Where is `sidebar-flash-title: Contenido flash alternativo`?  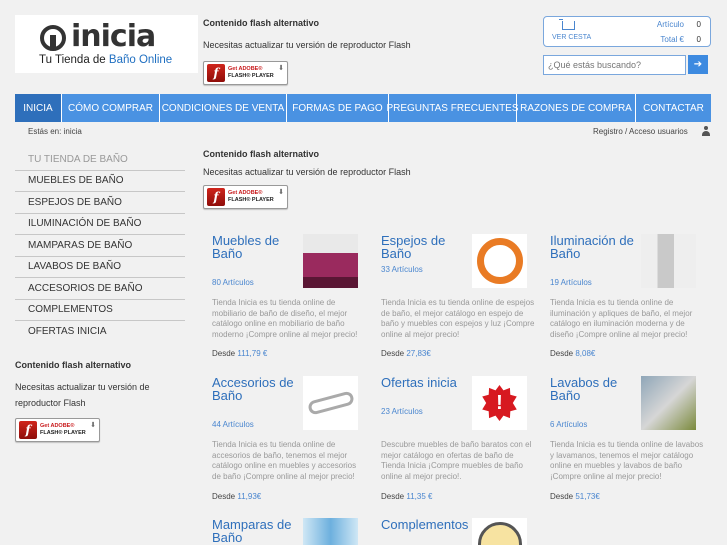 sidebar-flash-title: Contenido flash alternativo is located at coordinates (73, 365).